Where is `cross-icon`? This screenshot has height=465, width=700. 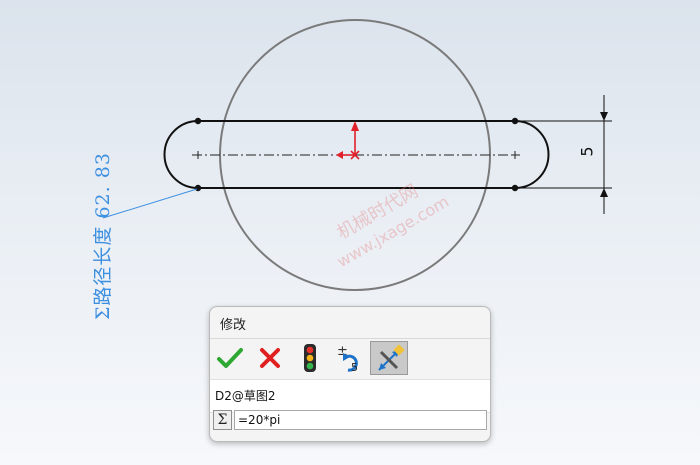
cross-icon is located at coordinates (270, 358).